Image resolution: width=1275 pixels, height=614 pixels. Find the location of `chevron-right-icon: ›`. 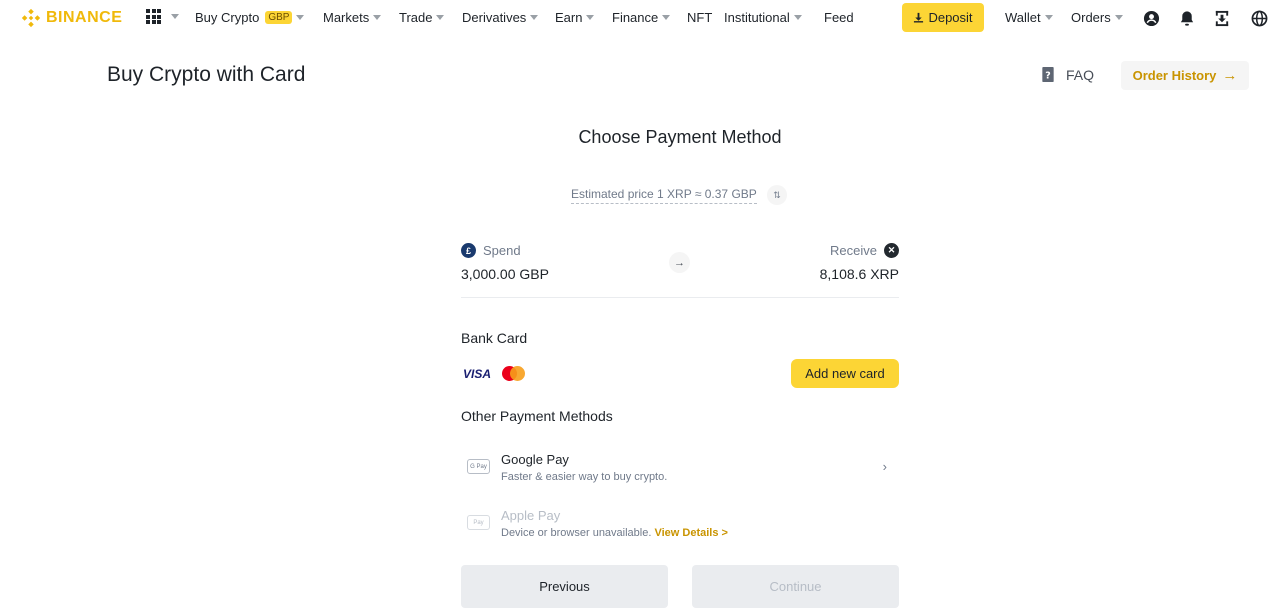

chevron-right-icon: › is located at coordinates (884, 466).